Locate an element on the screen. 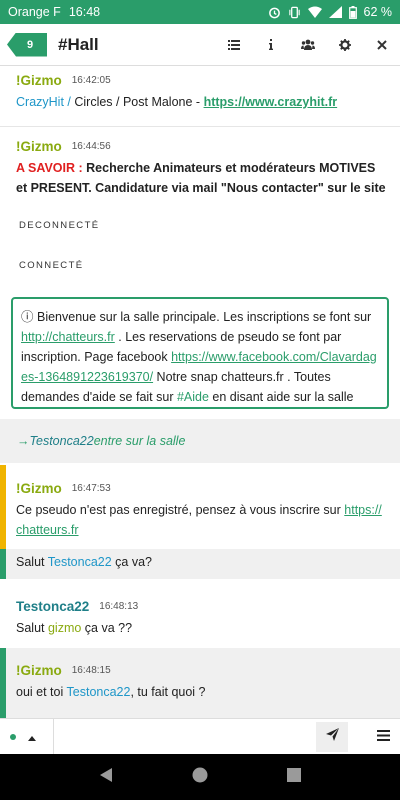  unread-badge: 9 is located at coordinates (27, 44).